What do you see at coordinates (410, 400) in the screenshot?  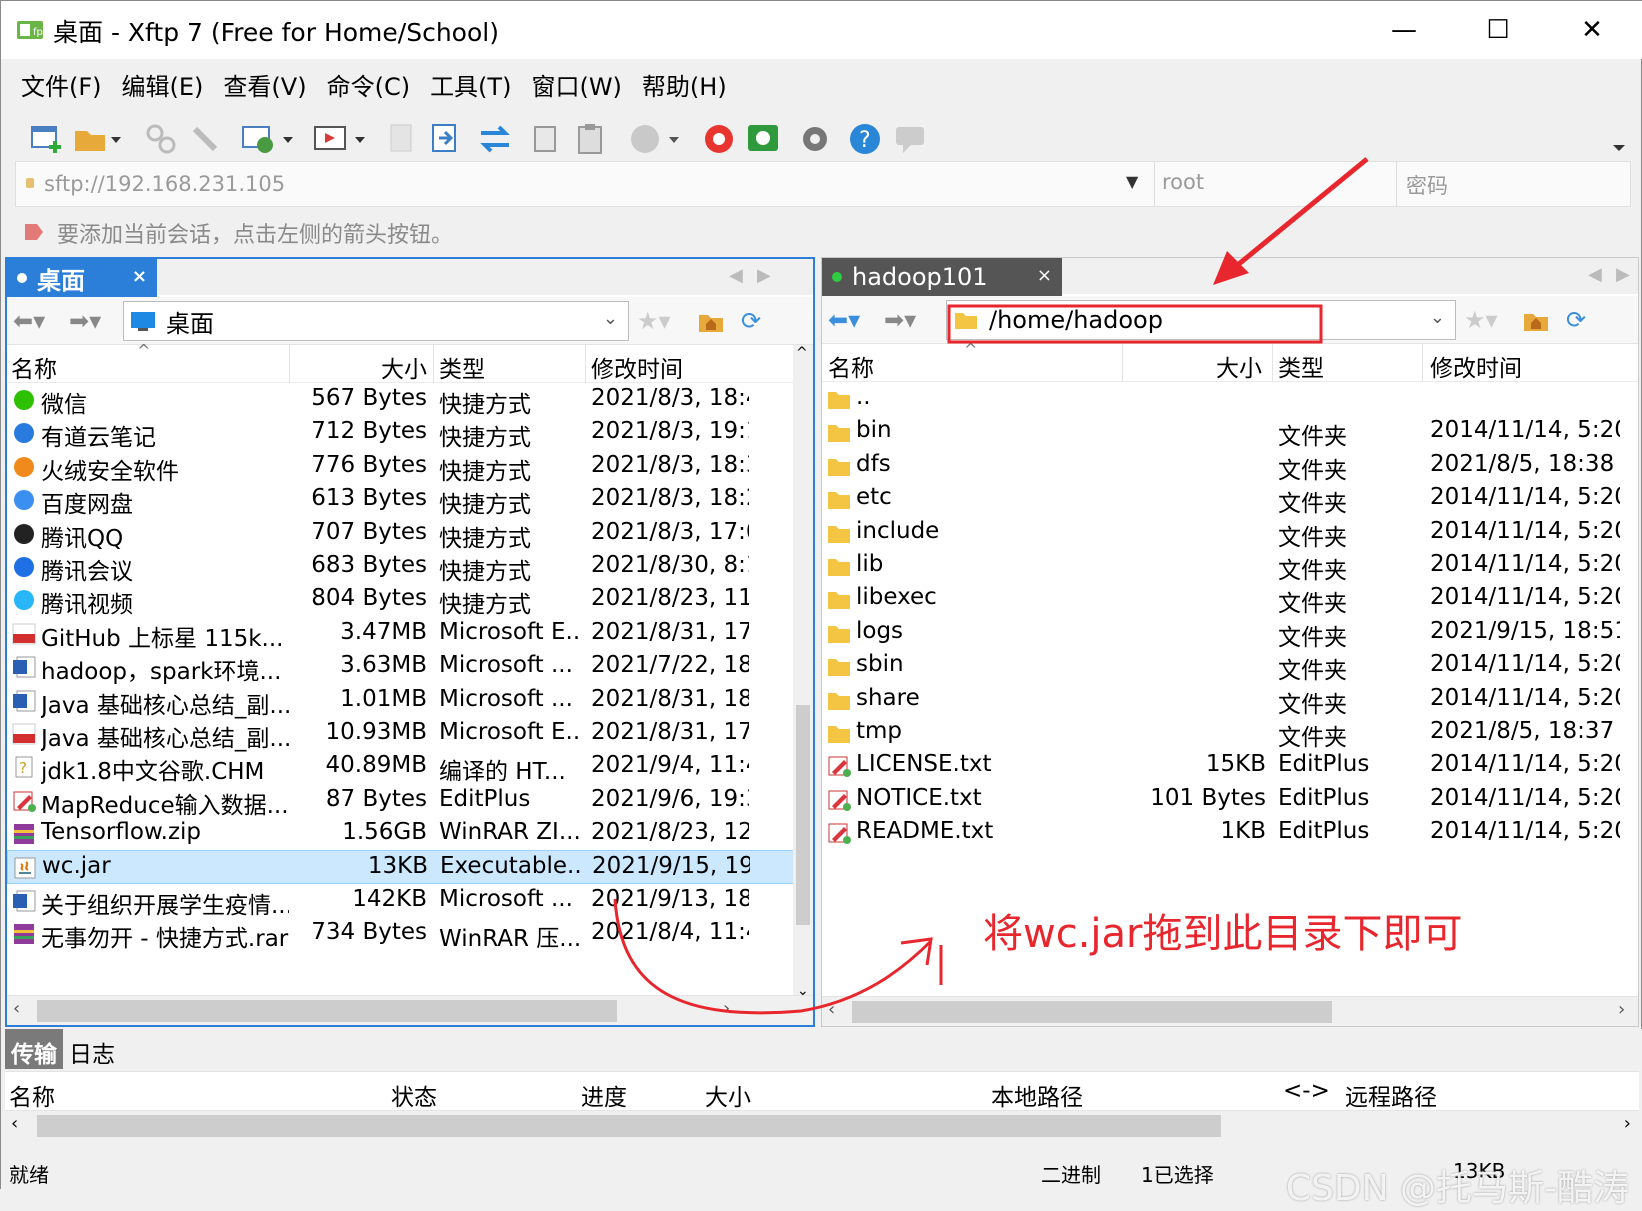 I see `file-row: 微信 567 Bytes 快捷方式 2021/8/3, 18:4` at bounding box center [410, 400].